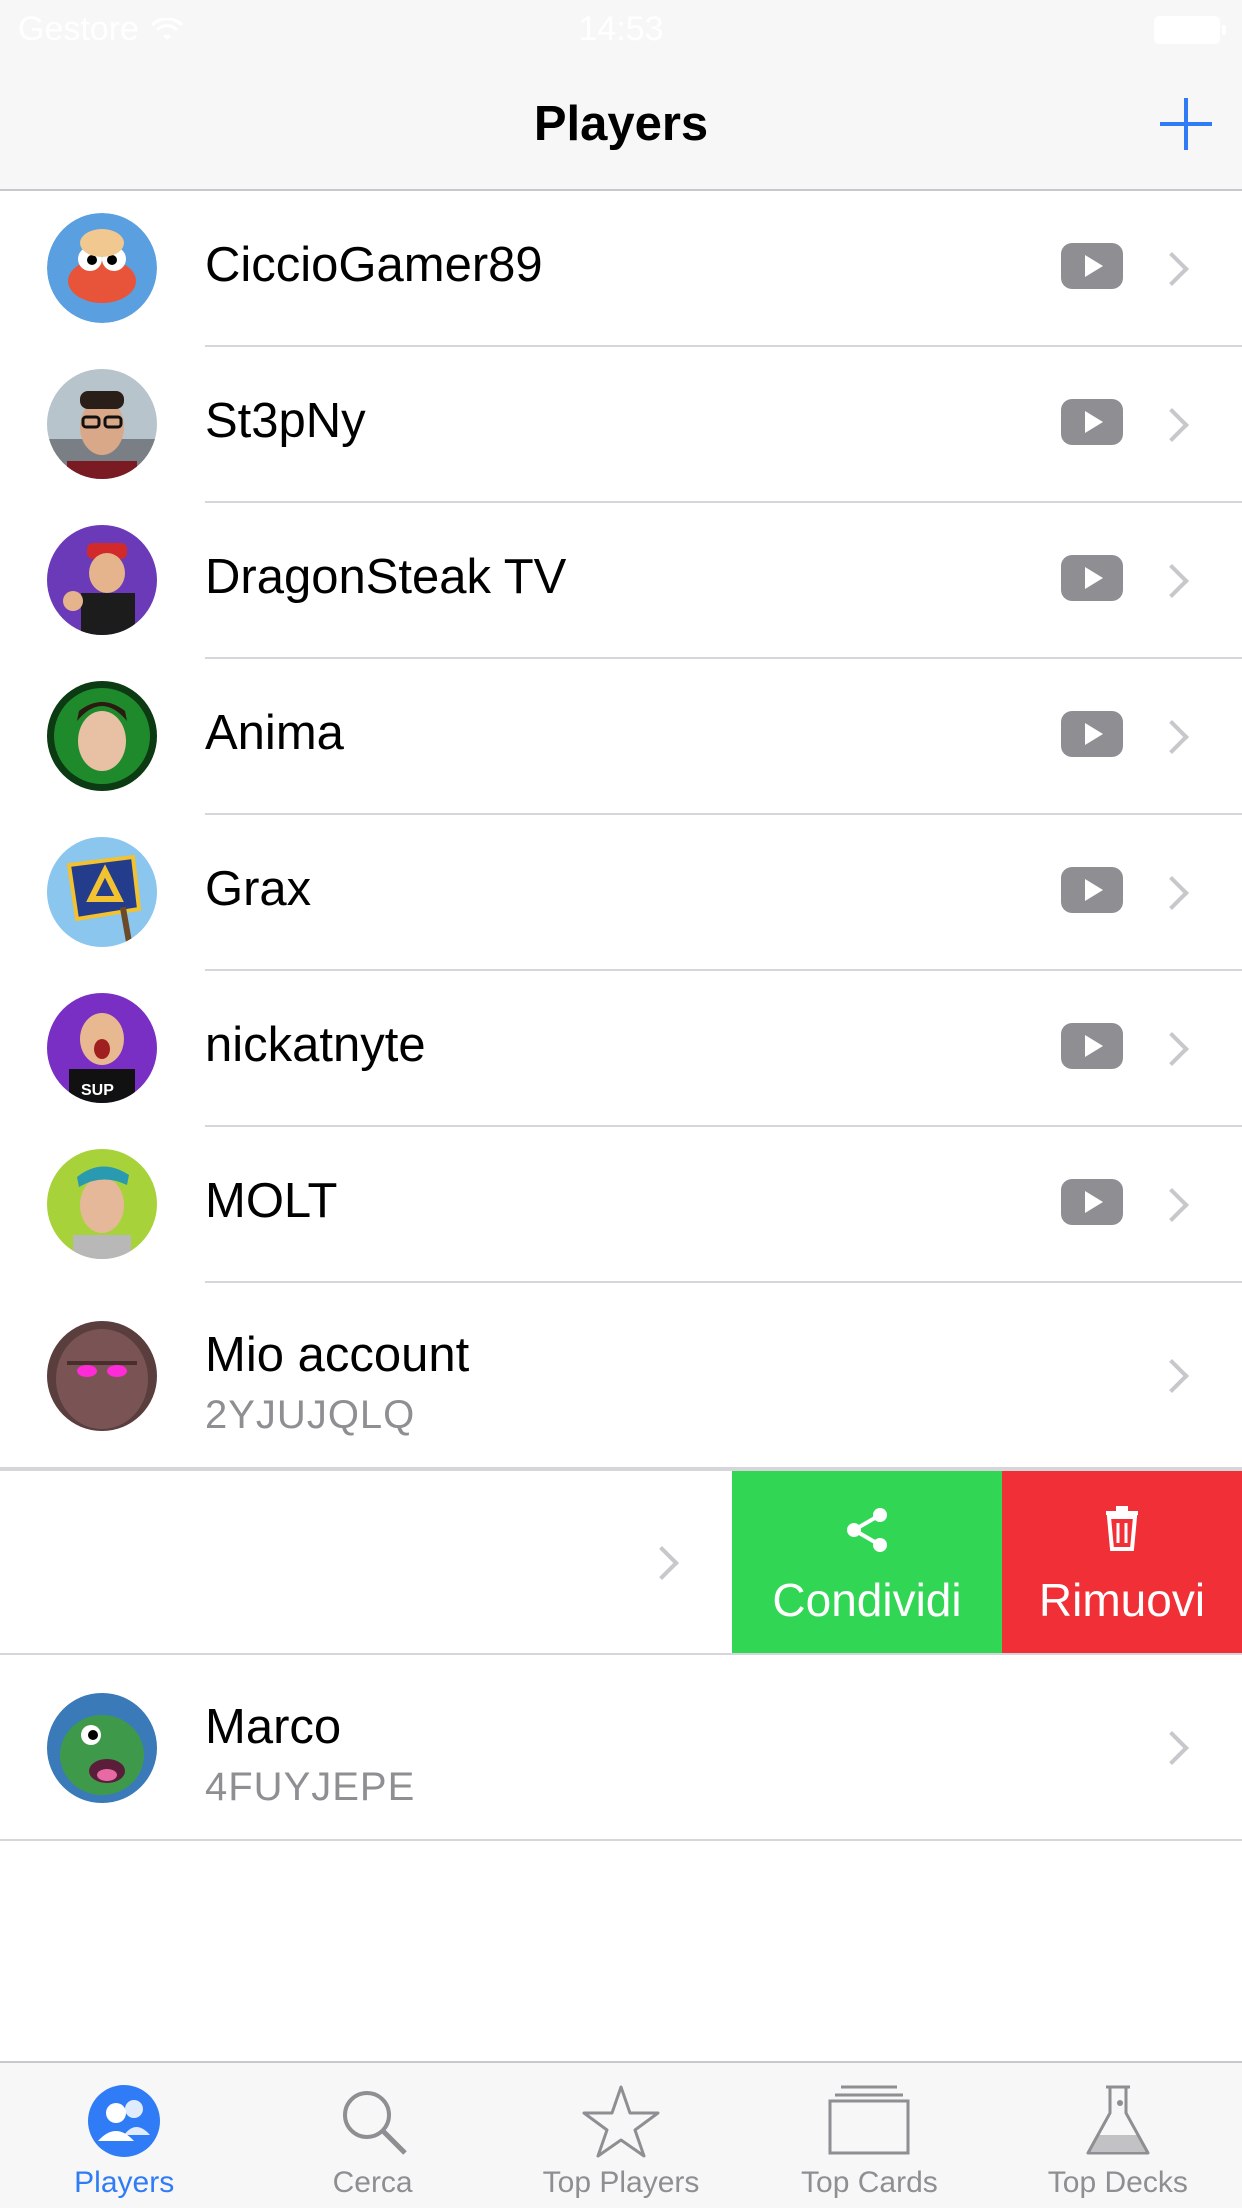  What do you see at coordinates (621, 2123) in the screenshot?
I see `star-icon` at bounding box center [621, 2123].